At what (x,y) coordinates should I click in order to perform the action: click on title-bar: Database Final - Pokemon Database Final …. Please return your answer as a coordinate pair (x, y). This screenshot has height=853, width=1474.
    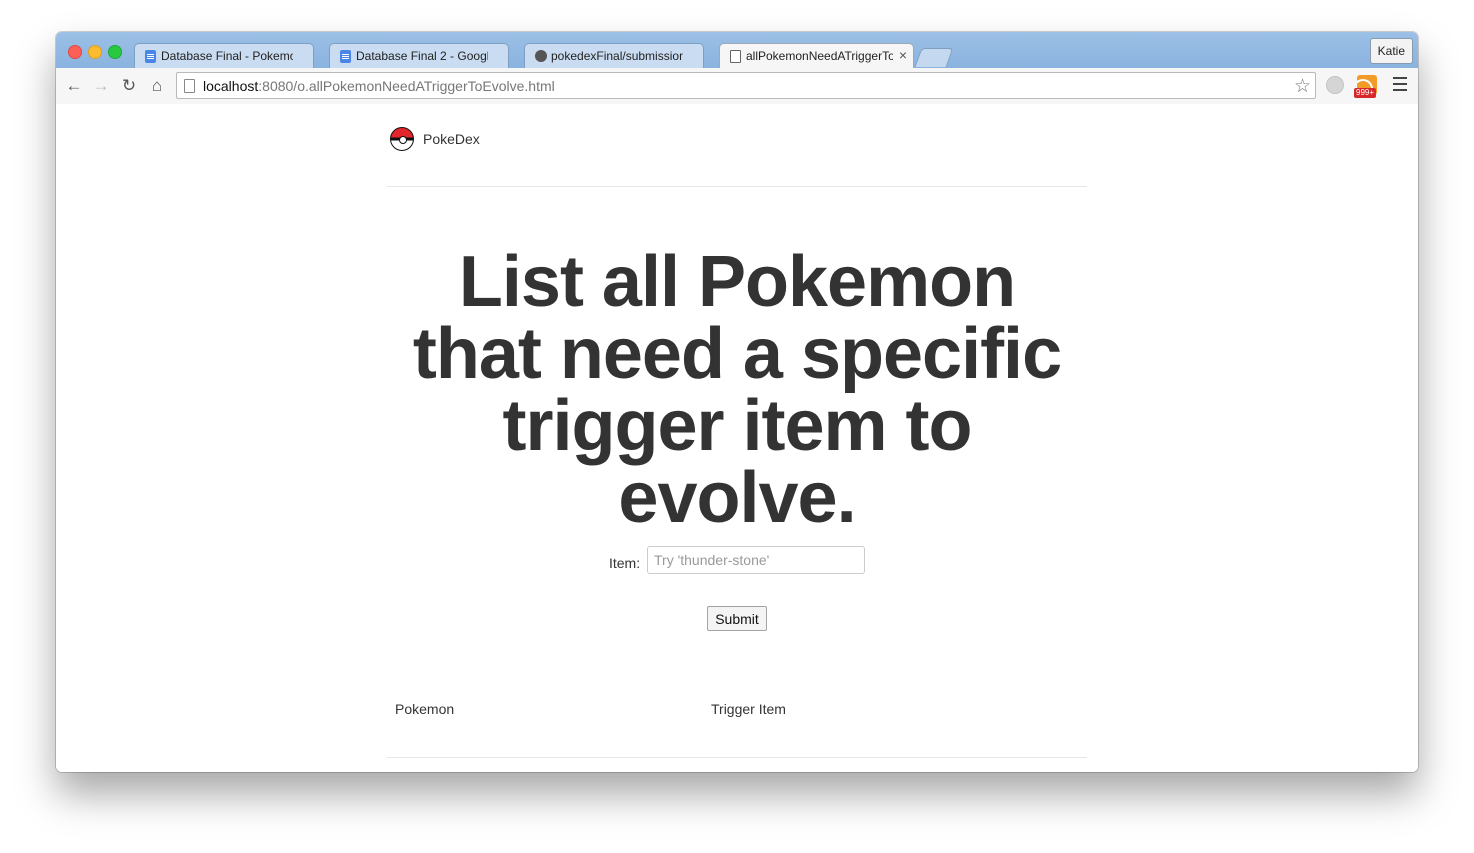
    Looking at the image, I should click on (737, 50).